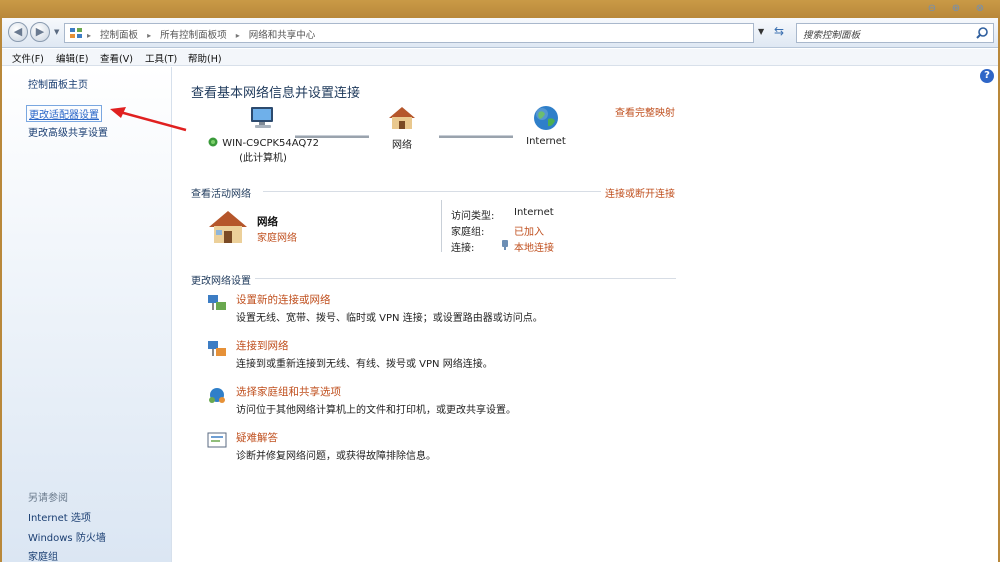 The height and width of the screenshot is (562, 1000). What do you see at coordinates (193, 35) in the screenshot?
I see `breadcrumb-item: 所有控制面板项` at bounding box center [193, 35].